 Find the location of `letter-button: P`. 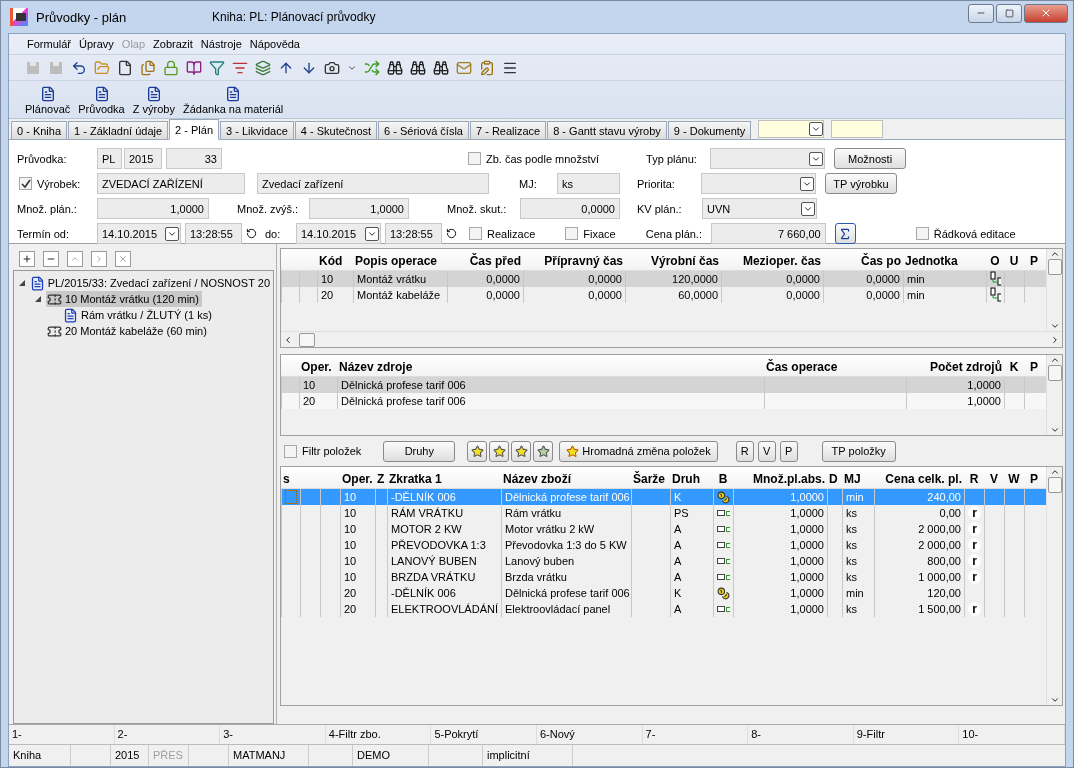

letter-button: P is located at coordinates (788, 451).